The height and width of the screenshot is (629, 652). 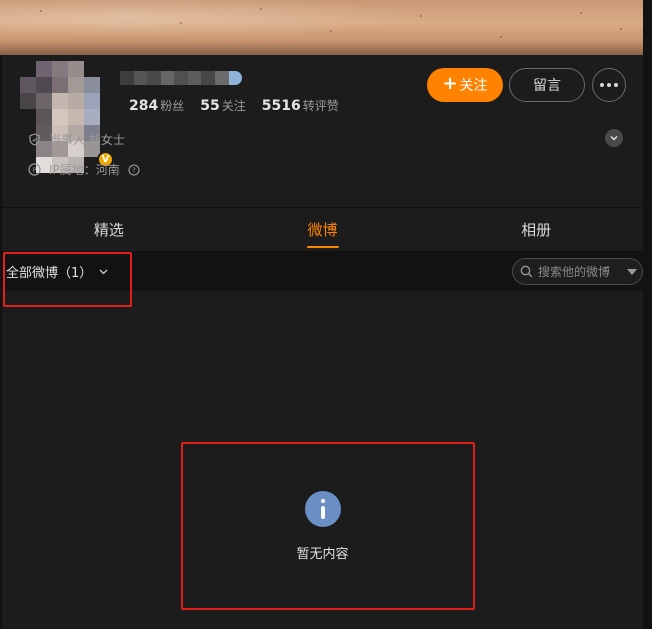 I want to click on ip-location-text: IP属地：河南, so click(x=84, y=170).